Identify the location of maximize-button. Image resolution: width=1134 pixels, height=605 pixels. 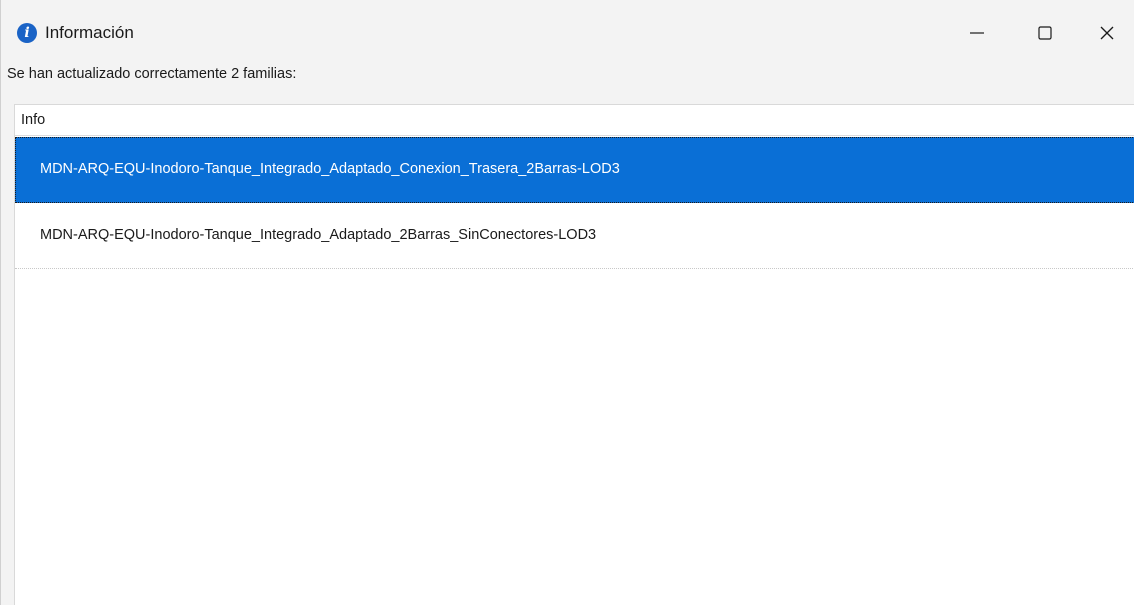
(1045, 33).